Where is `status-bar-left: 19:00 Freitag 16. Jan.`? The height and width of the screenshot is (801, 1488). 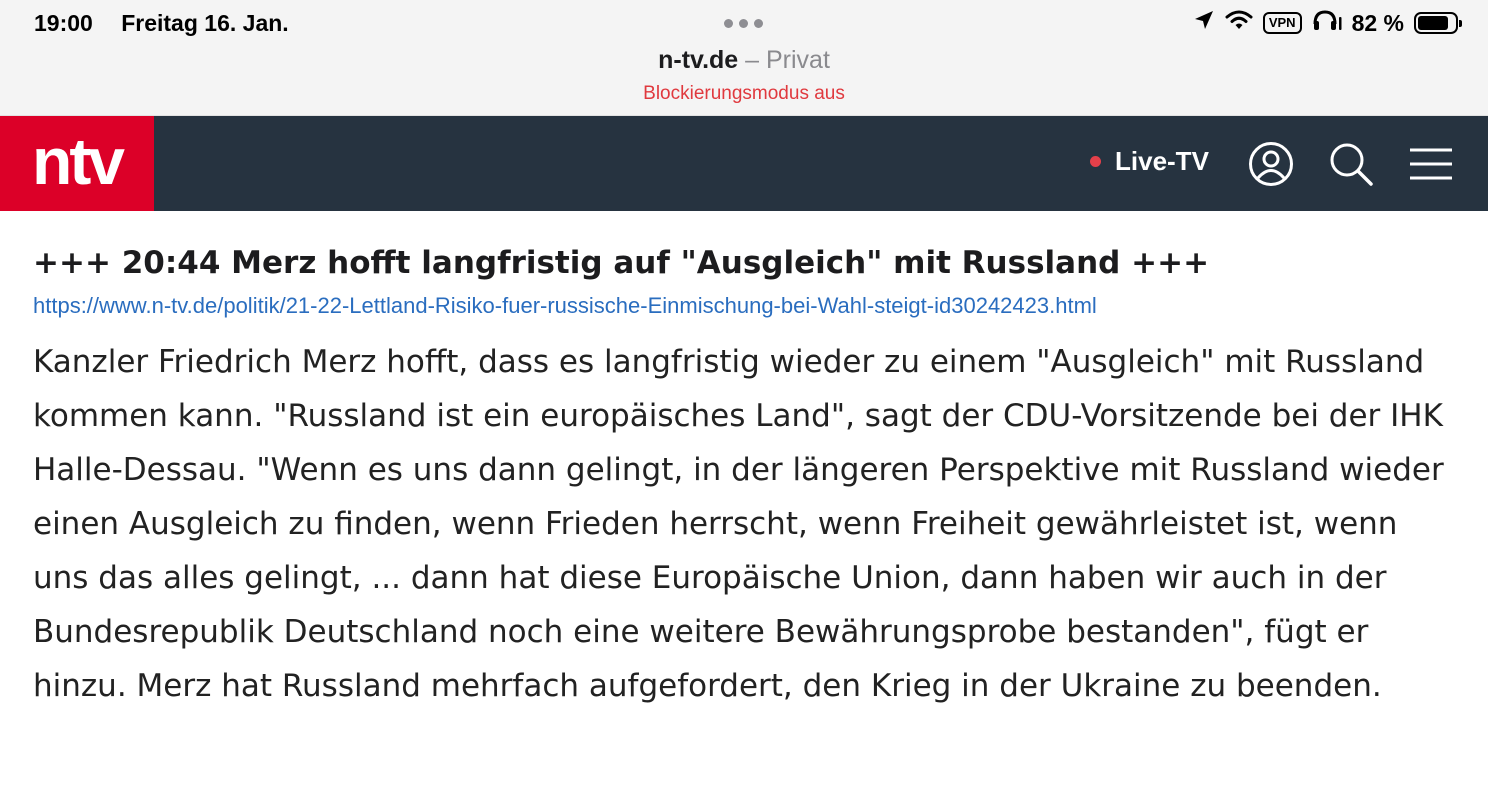 status-bar-left: 19:00 Freitag 16. Jan. is located at coordinates (161, 23).